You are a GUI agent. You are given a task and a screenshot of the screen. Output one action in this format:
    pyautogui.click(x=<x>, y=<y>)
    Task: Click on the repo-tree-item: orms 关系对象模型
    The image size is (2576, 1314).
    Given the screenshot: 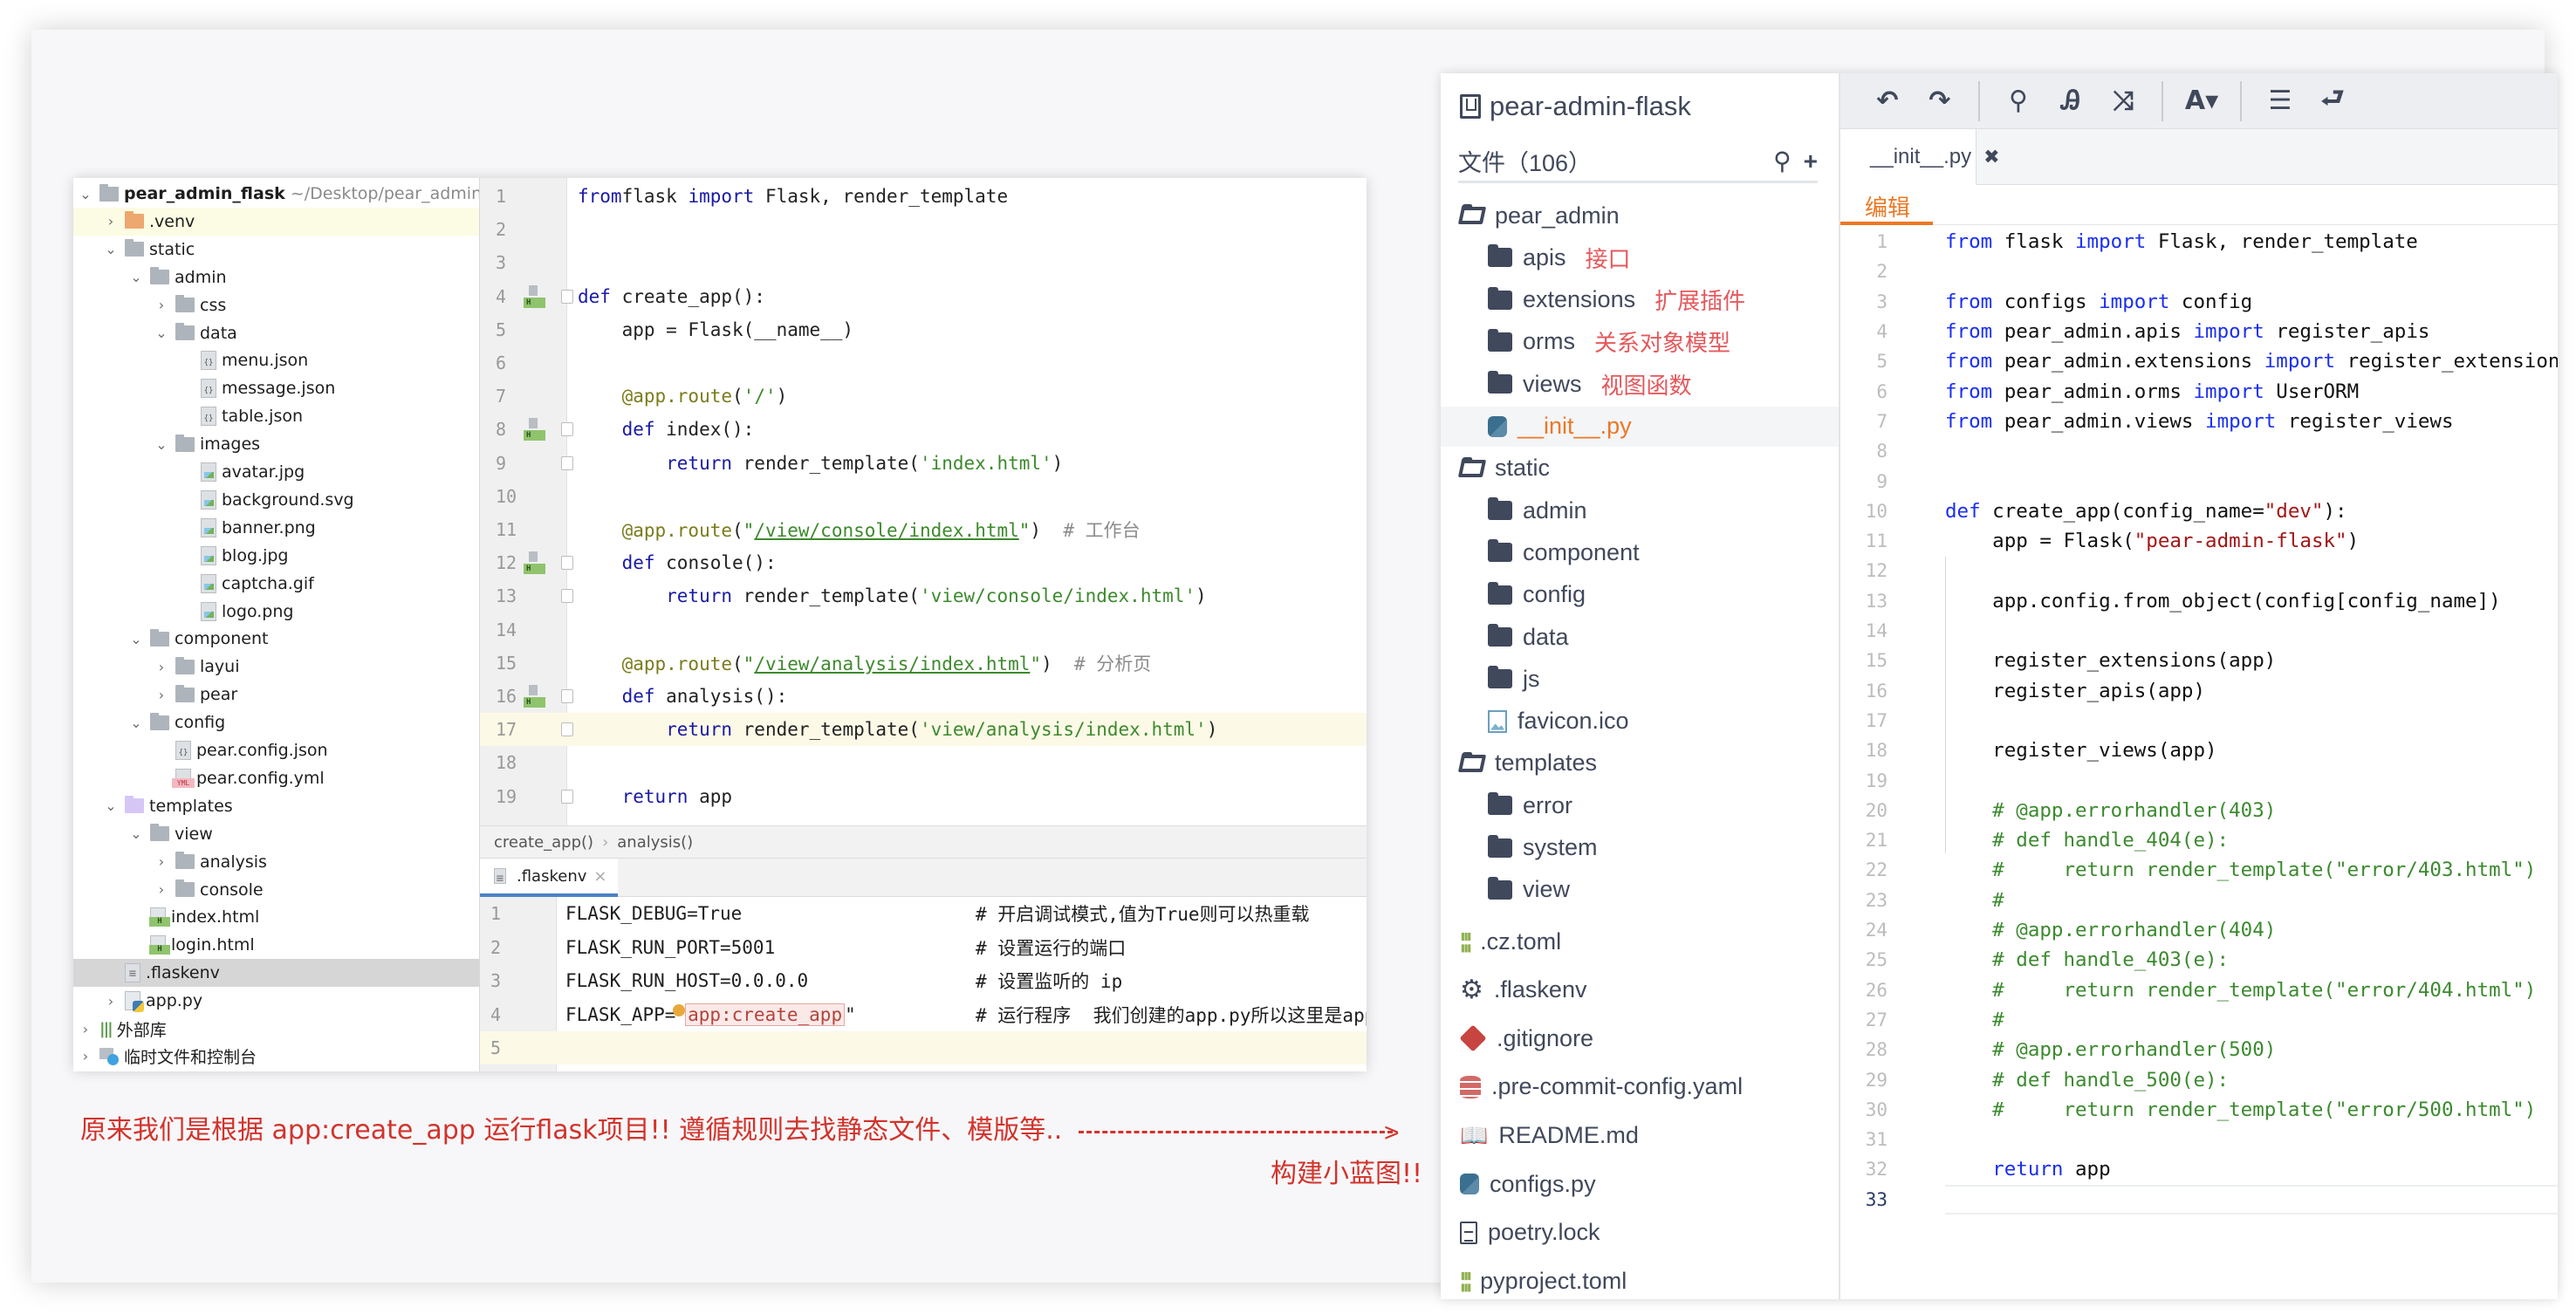 What is the action you would take?
    pyautogui.click(x=1640, y=342)
    